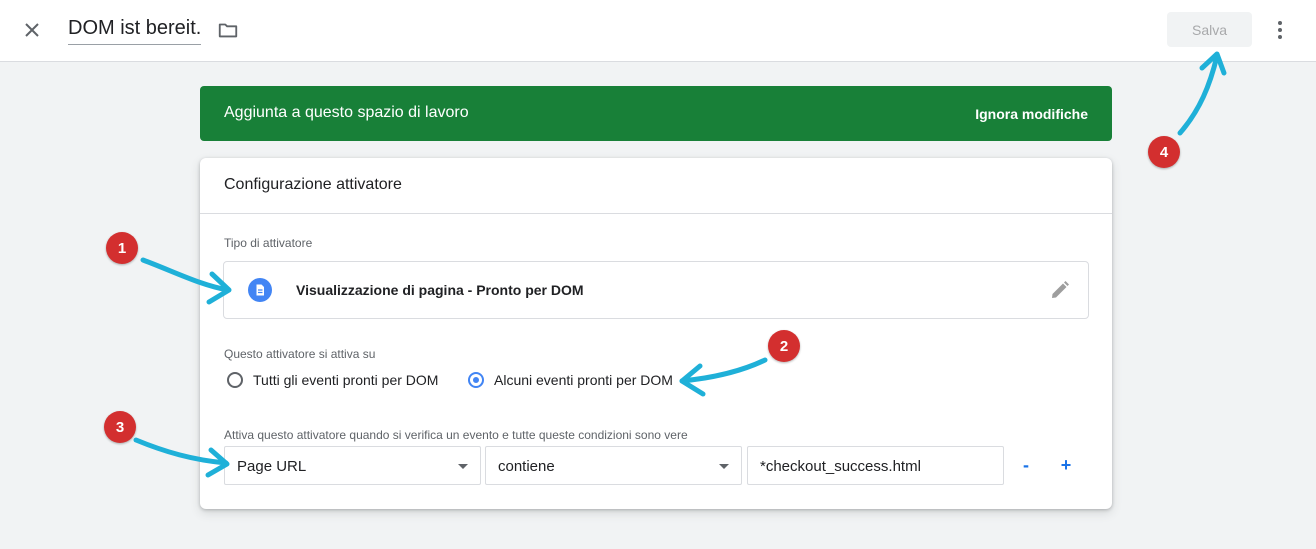 The width and height of the screenshot is (1316, 549). I want to click on document-icon, so click(260, 290).